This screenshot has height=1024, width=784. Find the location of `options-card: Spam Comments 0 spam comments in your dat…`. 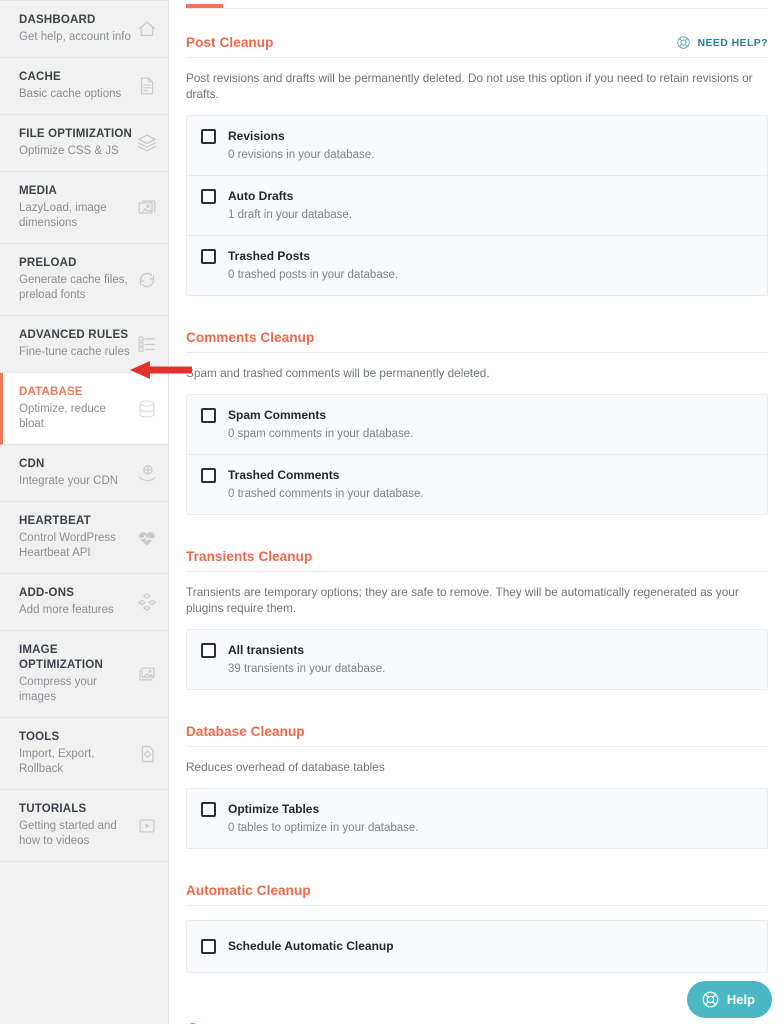

options-card: Spam Comments 0 spam comments in your dat… is located at coordinates (477, 454).